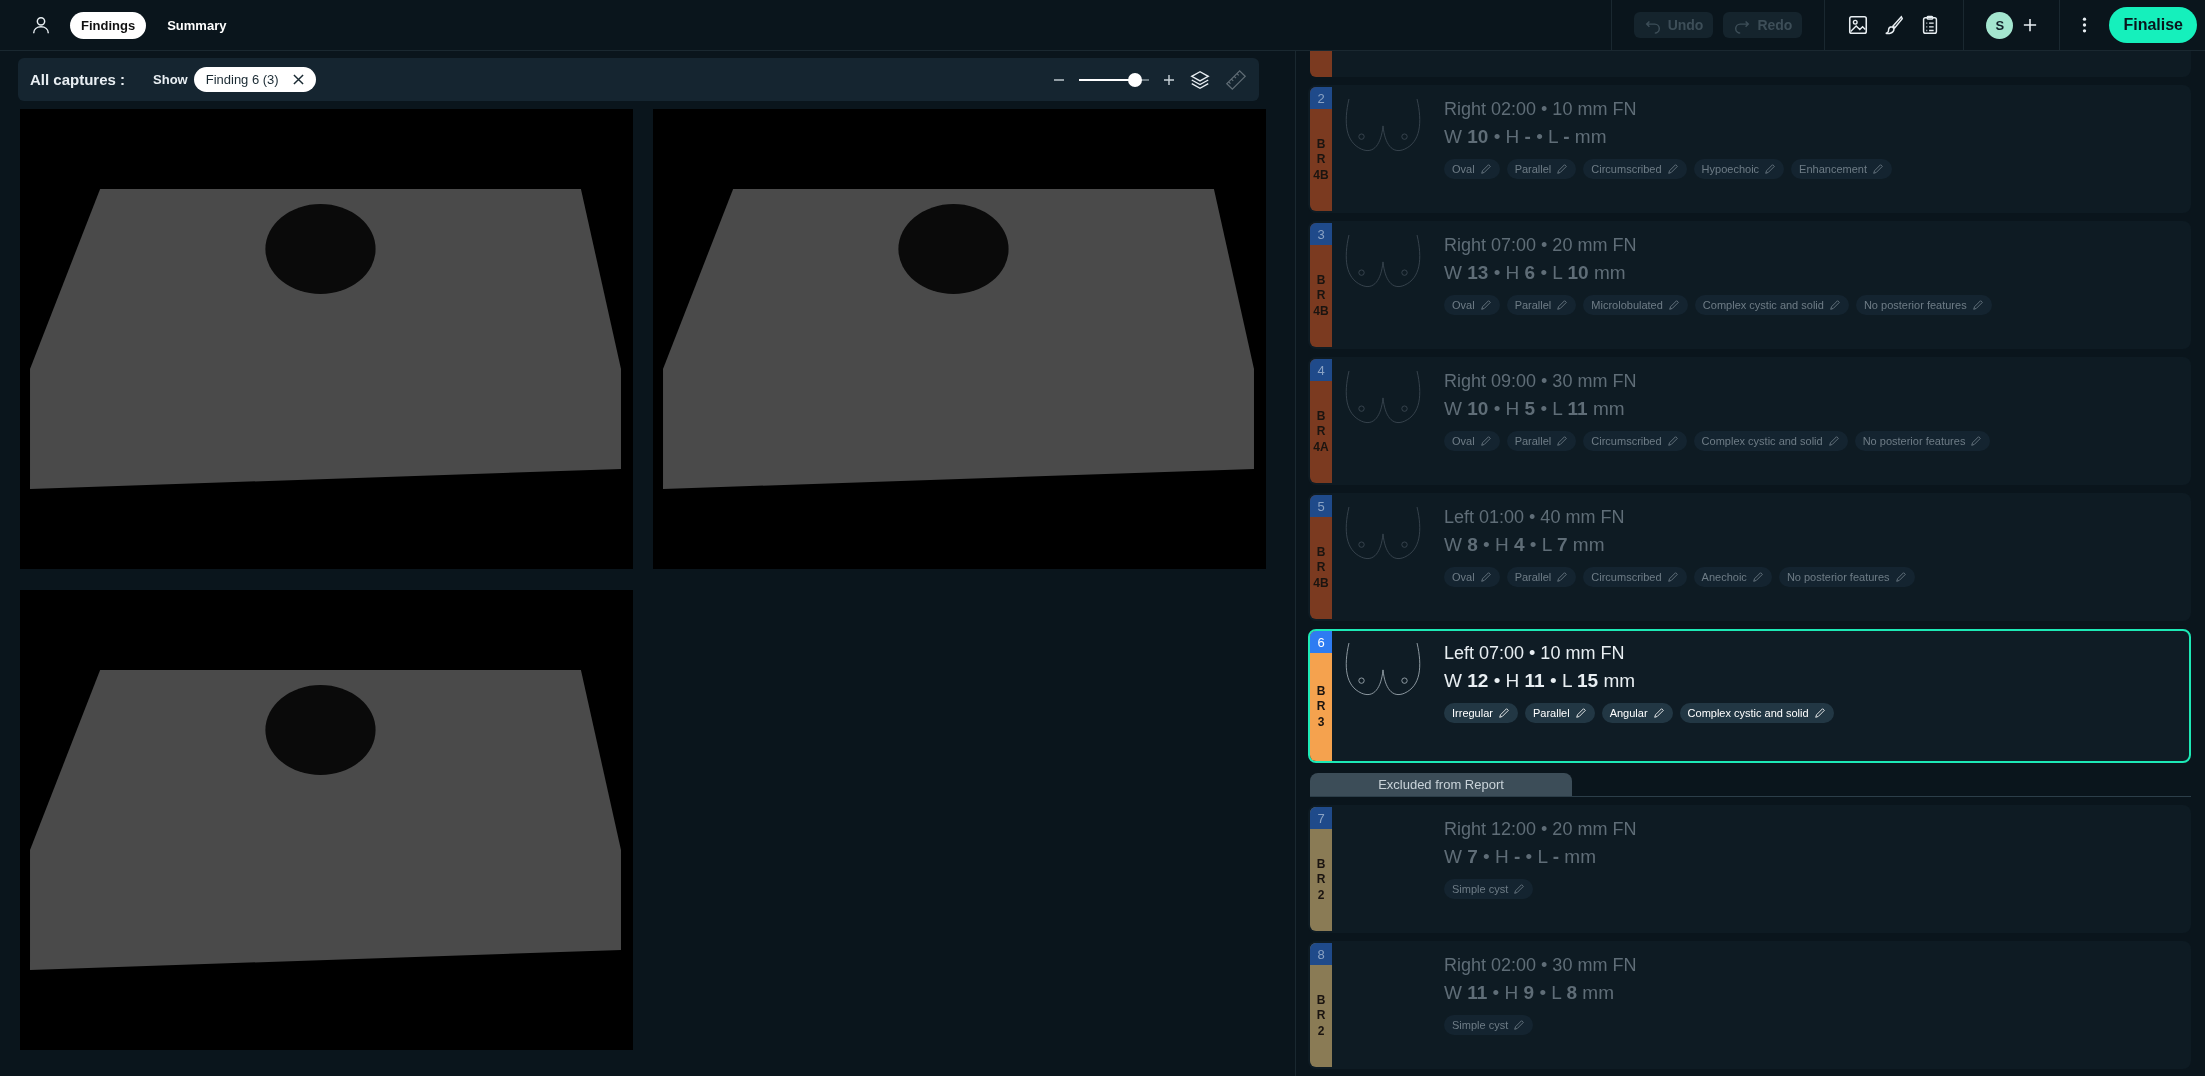  What do you see at coordinates (1321, 706) in the screenshot?
I see `birads-label: B R 3` at bounding box center [1321, 706].